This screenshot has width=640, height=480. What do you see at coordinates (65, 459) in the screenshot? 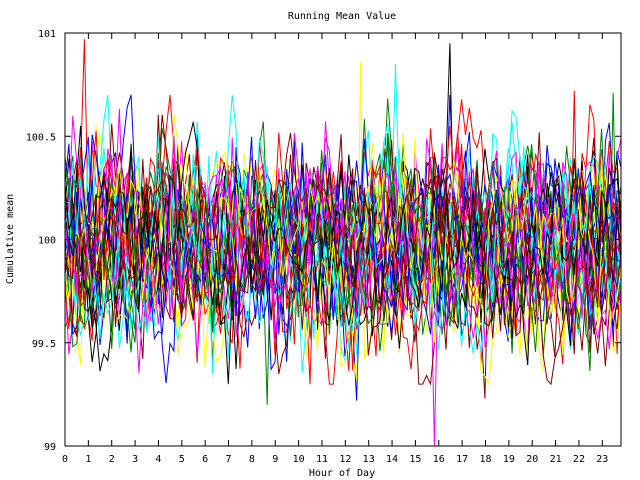
I see `x-tick-label: 0` at bounding box center [65, 459].